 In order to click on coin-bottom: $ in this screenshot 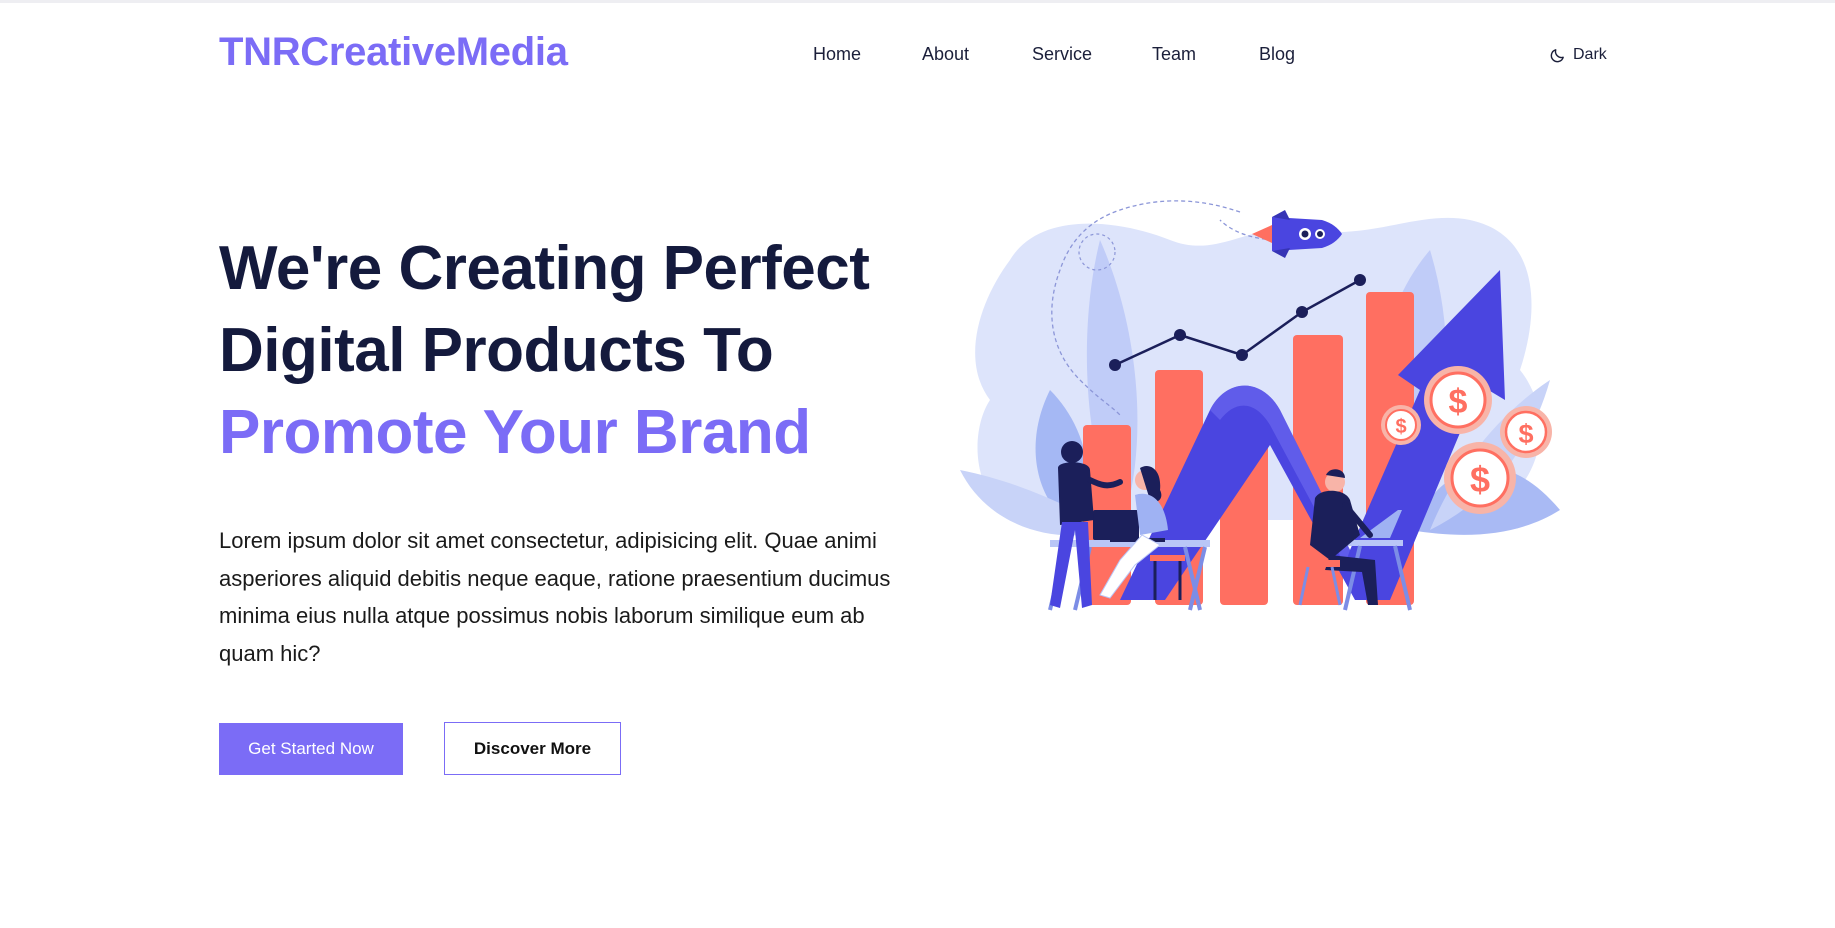, I will do `click(1480, 478)`.